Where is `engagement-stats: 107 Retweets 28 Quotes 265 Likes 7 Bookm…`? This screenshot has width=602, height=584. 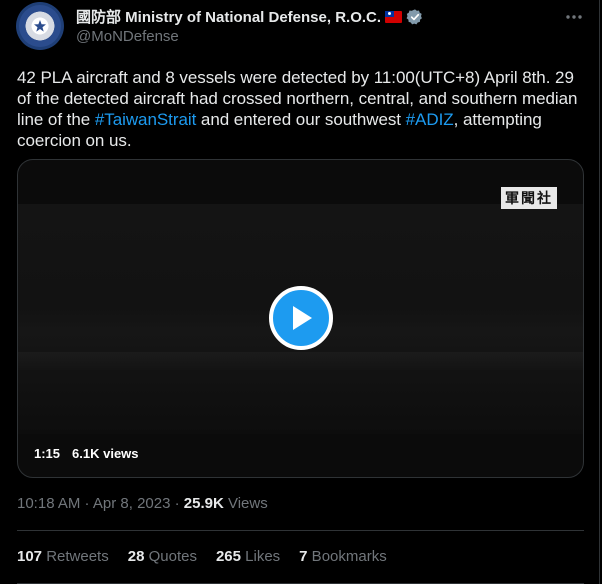 engagement-stats: 107 Retweets 28 Quotes 265 Likes 7 Bookm… is located at coordinates (211, 556).